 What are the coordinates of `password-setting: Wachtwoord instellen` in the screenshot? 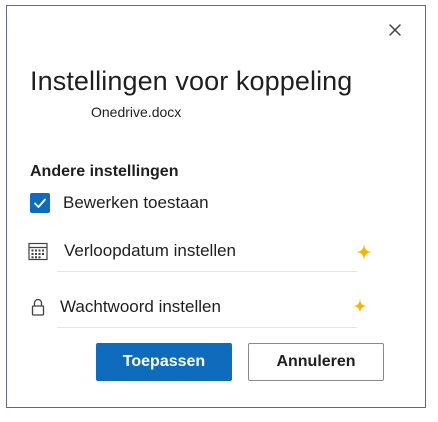 It's located at (199, 308).